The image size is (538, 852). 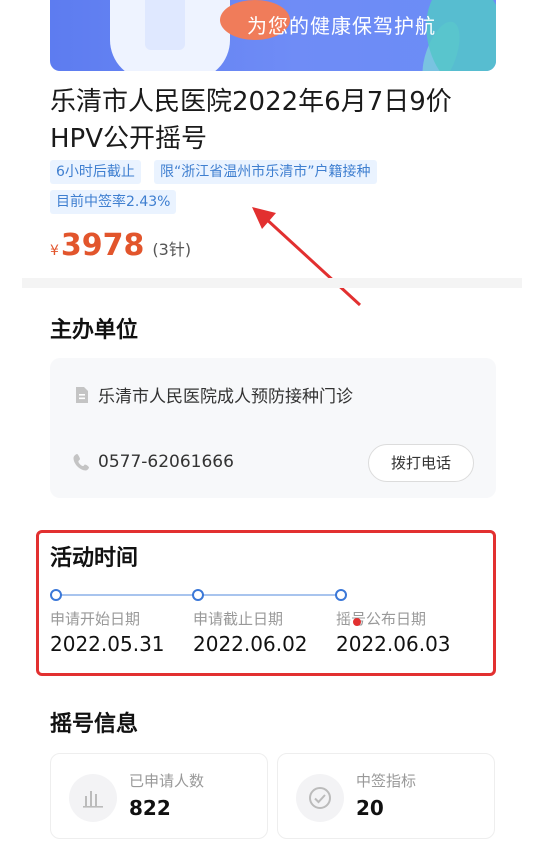 What do you see at coordinates (81, 462) in the screenshot?
I see `phone-icon` at bounding box center [81, 462].